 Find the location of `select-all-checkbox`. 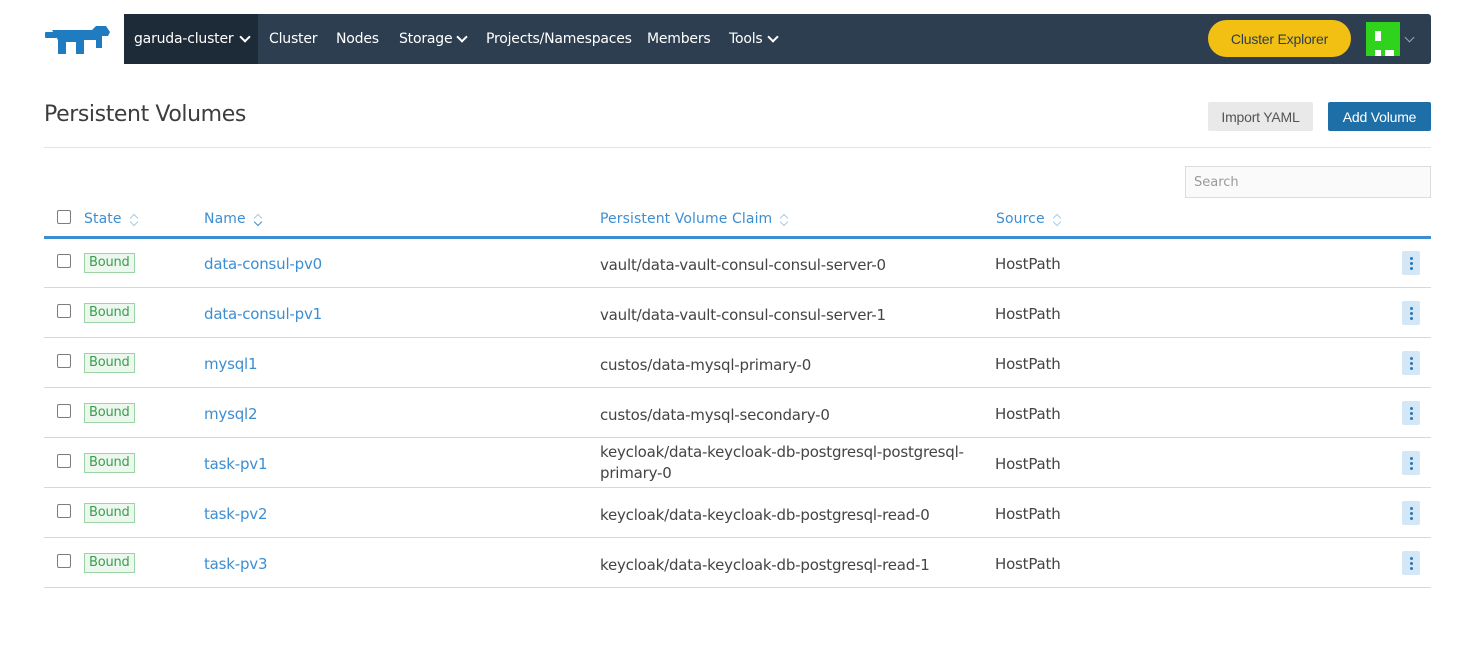

select-all-checkbox is located at coordinates (64, 217).